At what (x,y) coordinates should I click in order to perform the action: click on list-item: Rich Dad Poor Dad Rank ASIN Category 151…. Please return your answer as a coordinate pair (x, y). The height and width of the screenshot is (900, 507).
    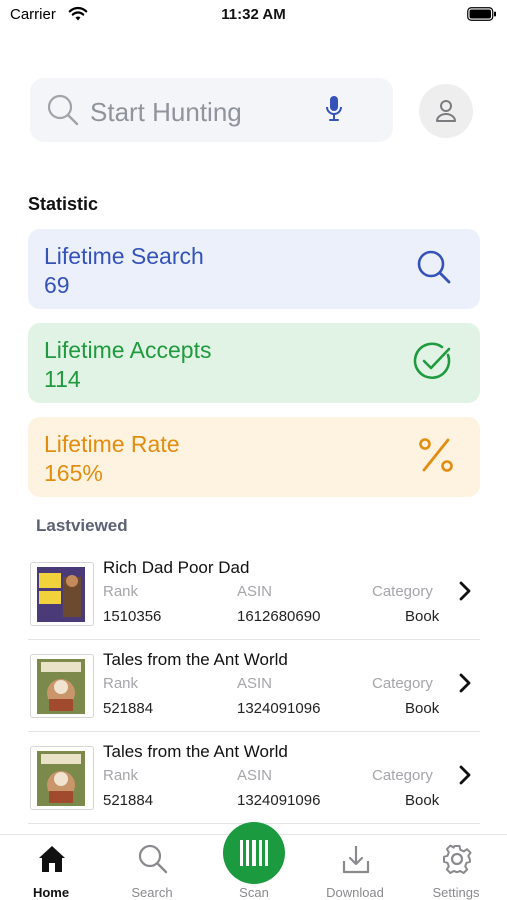
    Looking at the image, I should click on (254, 594).